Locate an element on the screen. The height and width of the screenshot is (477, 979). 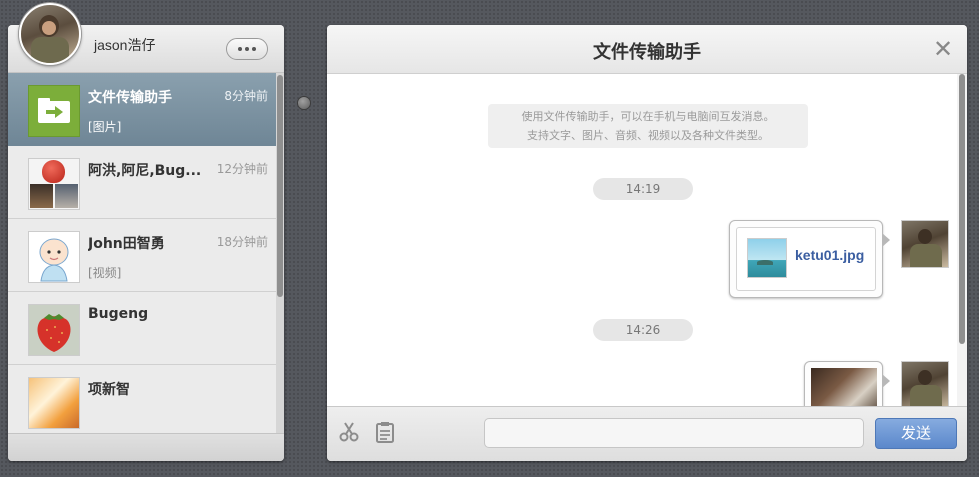
xiangxinzhi-avatar is located at coordinates (54, 403).